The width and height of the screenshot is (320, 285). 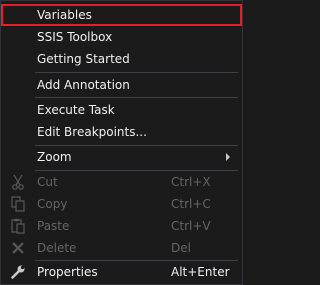 I want to click on menu-item-shortcut: Ctrl+X, so click(x=191, y=182).